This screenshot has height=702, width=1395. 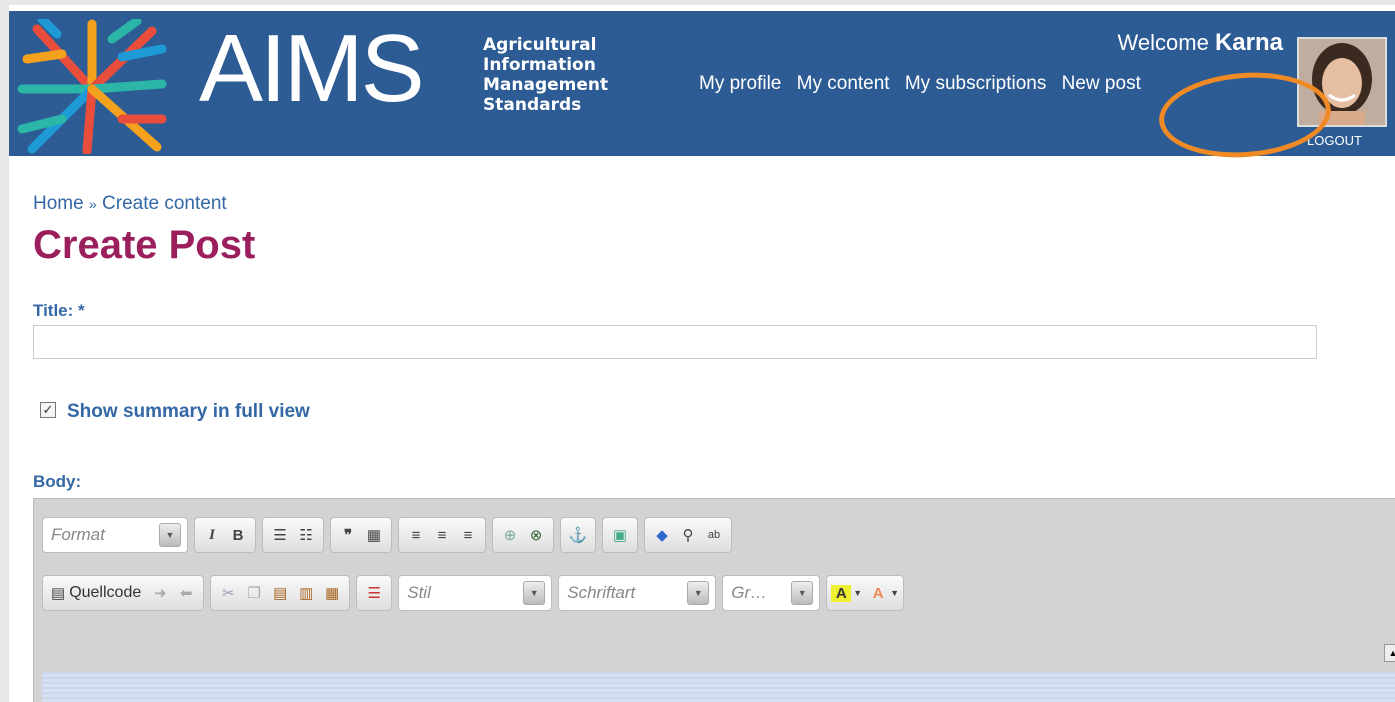 What do you see at coordinates (254, 593) in the screenshot?
I see `copy-icon: ❐` at bounding box center [254, 593].